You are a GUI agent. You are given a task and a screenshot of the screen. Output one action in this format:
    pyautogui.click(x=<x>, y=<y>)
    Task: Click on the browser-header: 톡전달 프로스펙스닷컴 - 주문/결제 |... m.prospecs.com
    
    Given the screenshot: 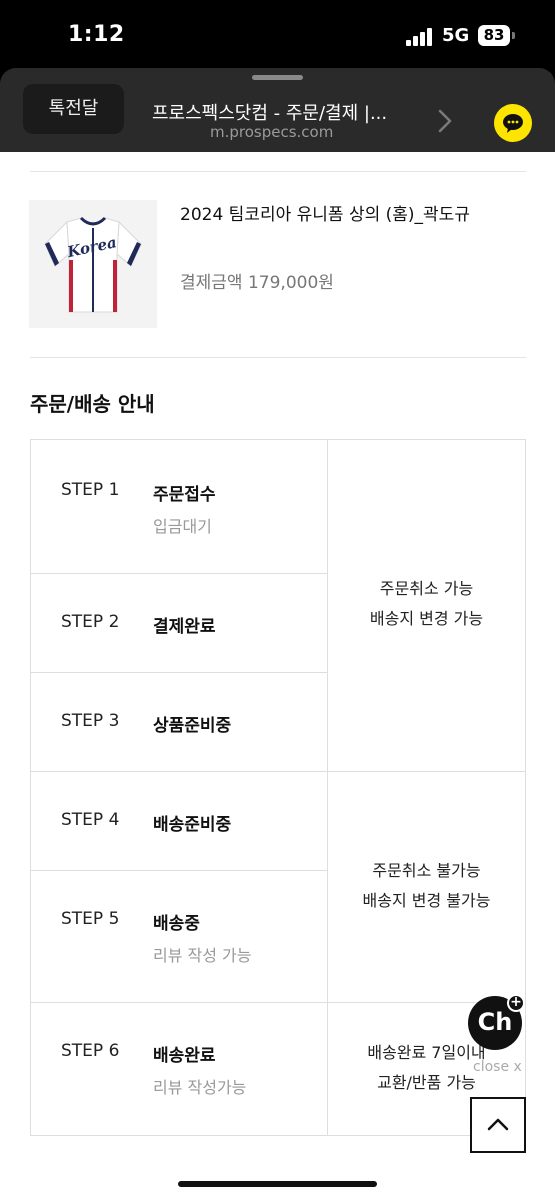 What is the action you would take?
    pyautogui.click(x=277, y=110)
    